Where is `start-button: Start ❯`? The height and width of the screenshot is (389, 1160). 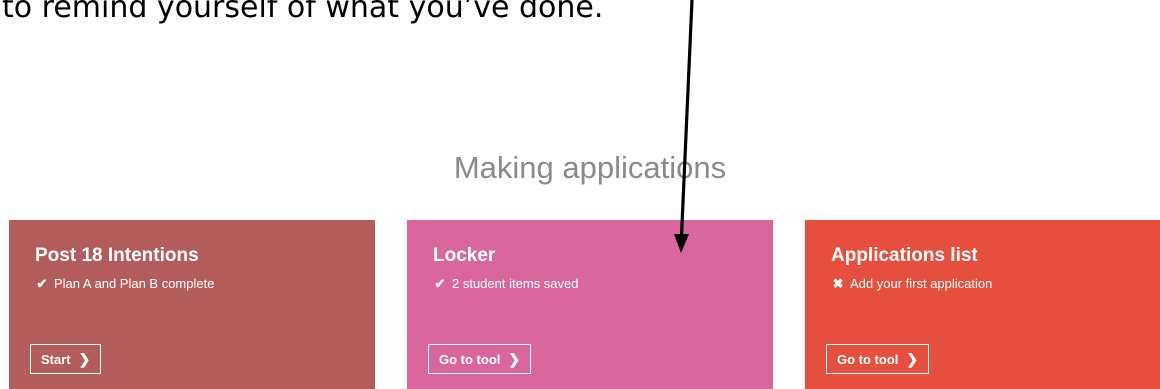 start-button: Start ❯ is located at coordinates (66, 359).